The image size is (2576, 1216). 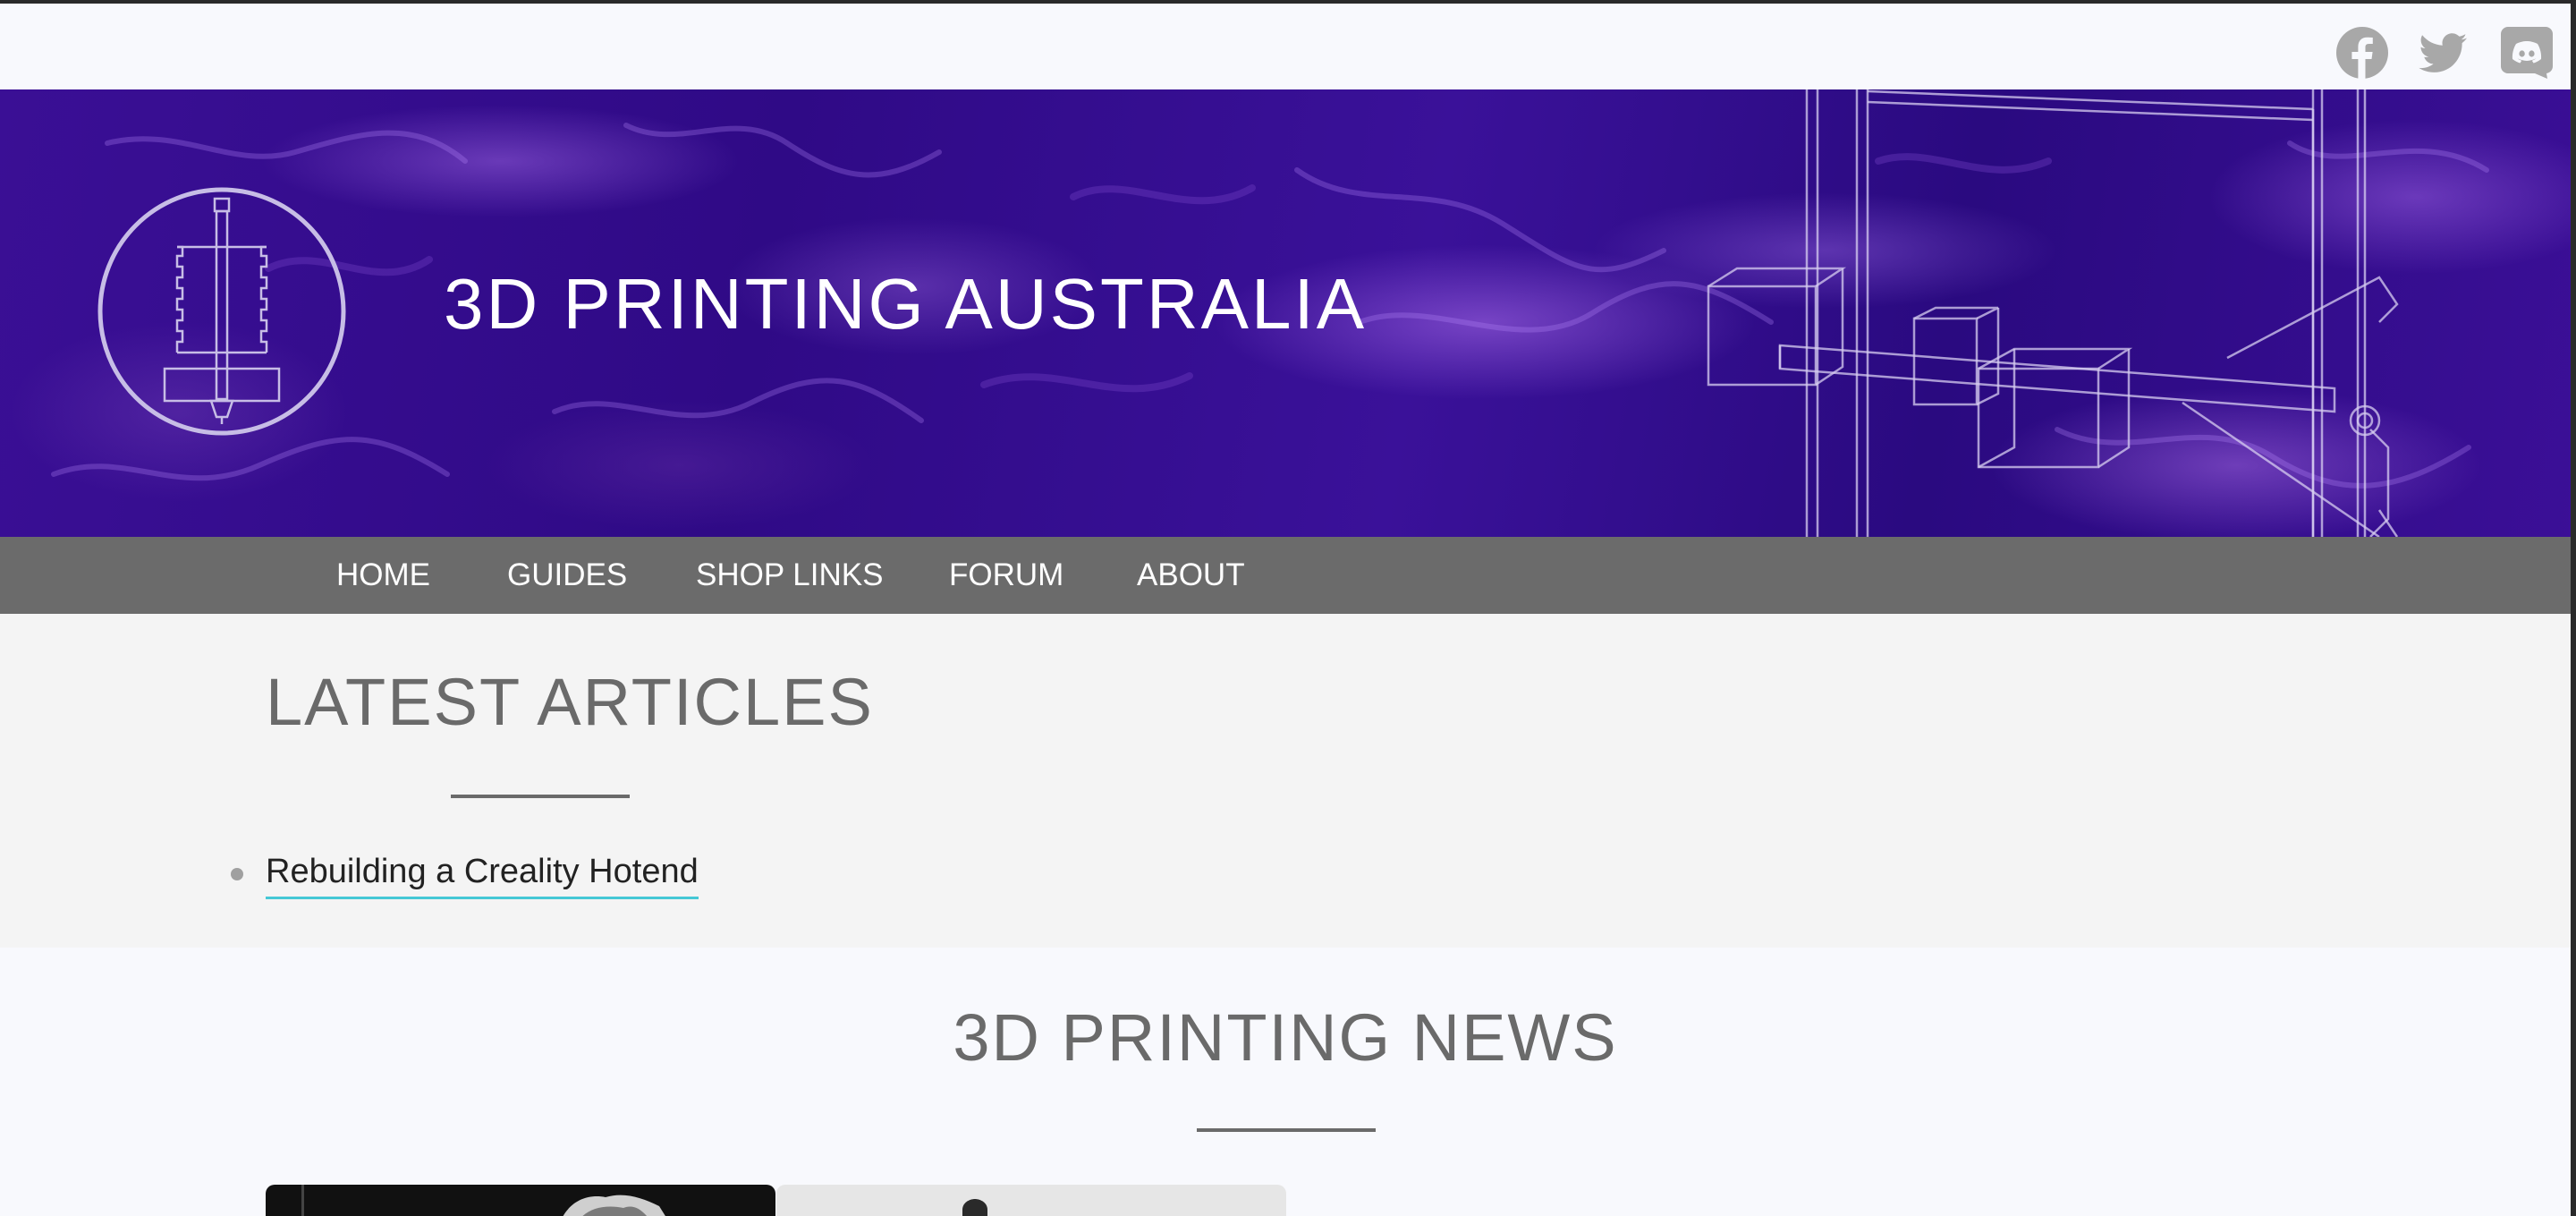 I want to click on nav-about: ABOUT, so click(x=1191, y=575).